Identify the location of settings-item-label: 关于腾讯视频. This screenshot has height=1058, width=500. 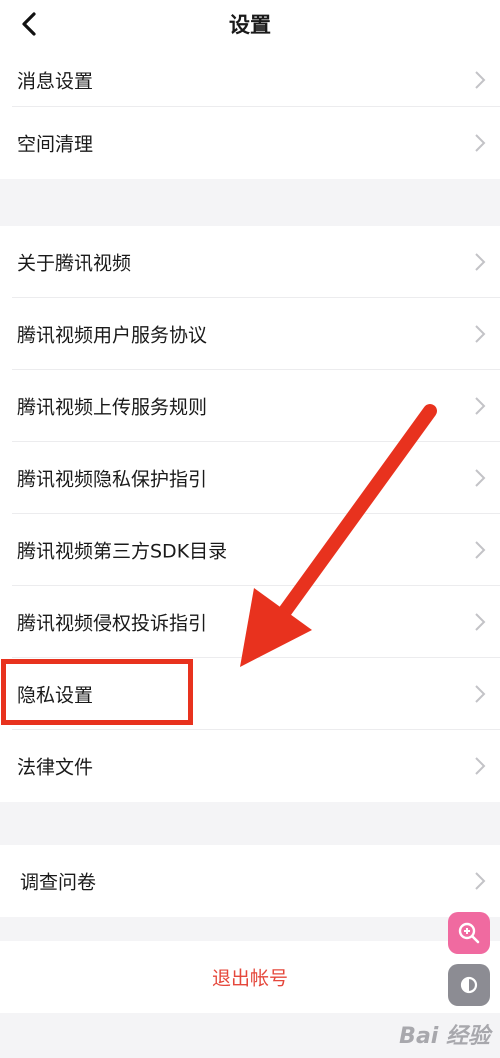
(74, 263).